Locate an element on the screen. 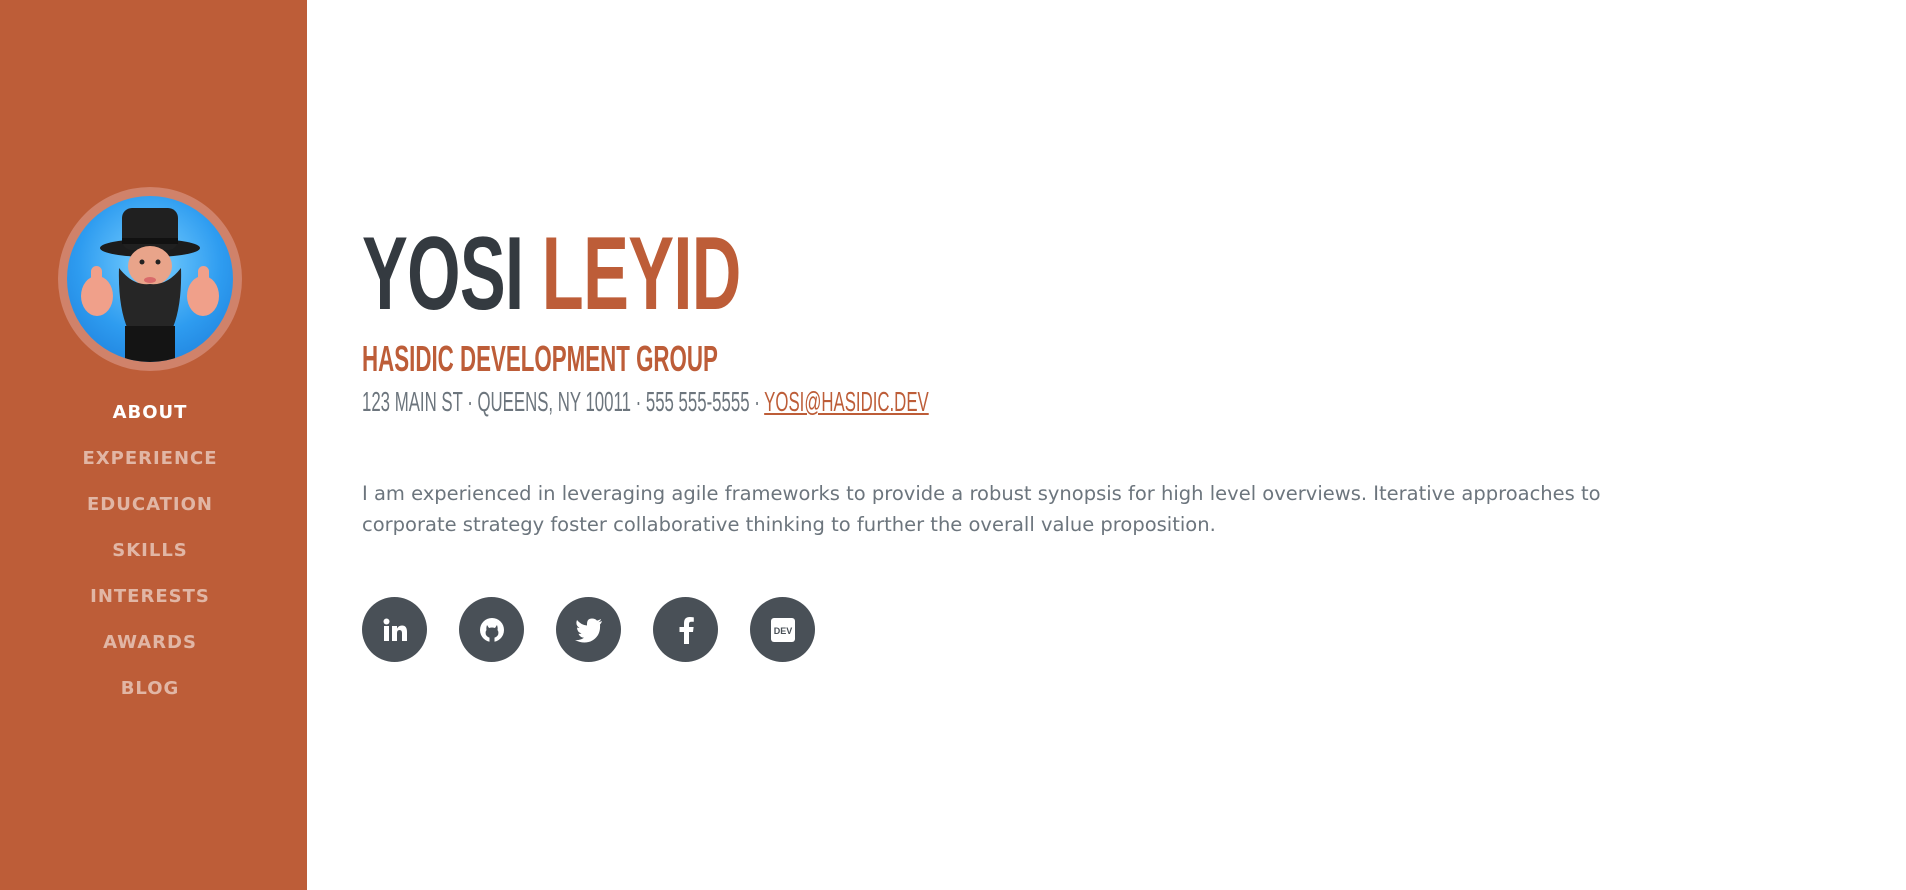 This screenshot has width=1906, height=890. linkedin-button is located at coordinates (394, 629).